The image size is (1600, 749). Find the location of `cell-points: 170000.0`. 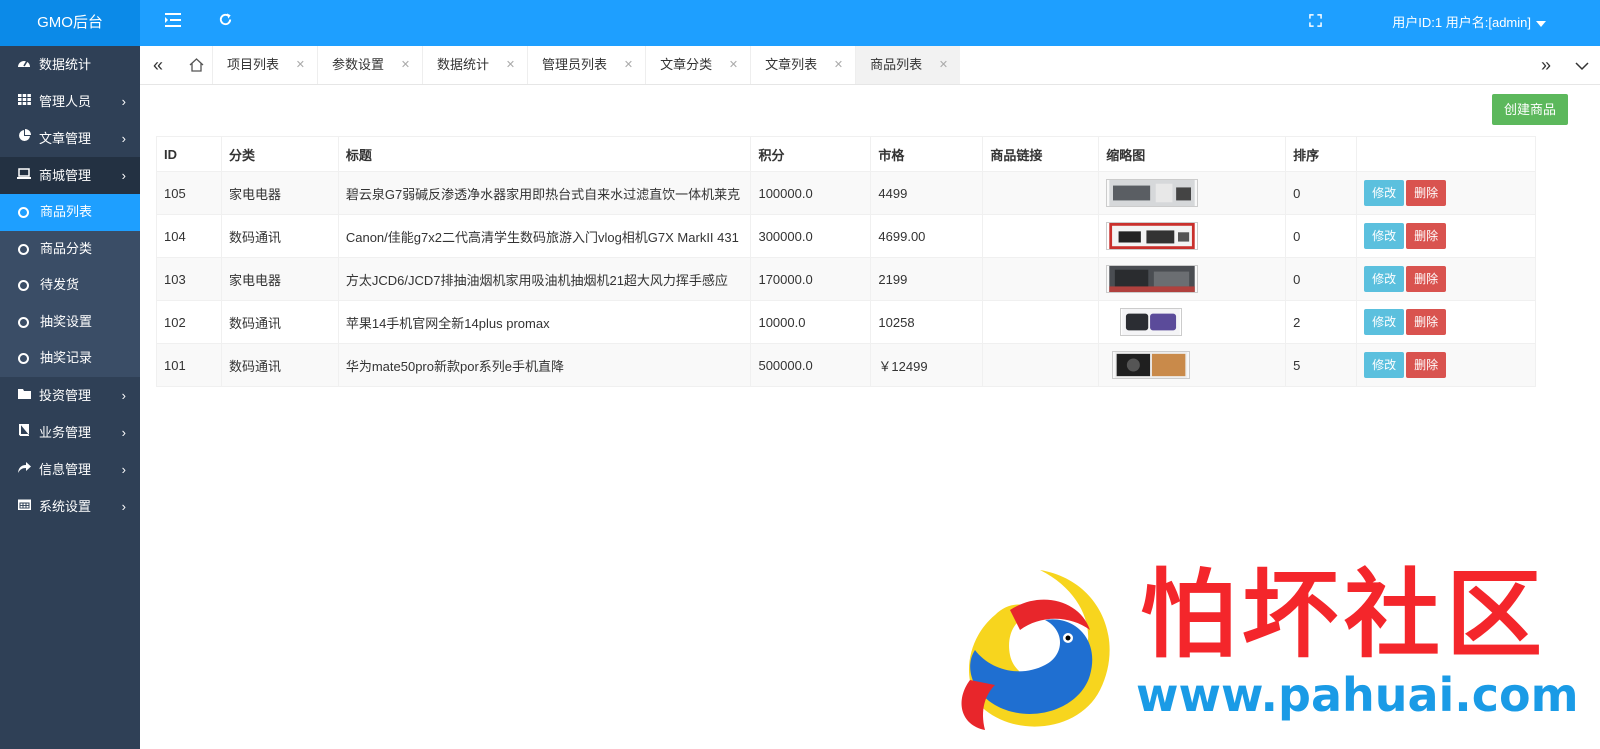

cell-points: 170000.0 is located at coordinates (811, 279).